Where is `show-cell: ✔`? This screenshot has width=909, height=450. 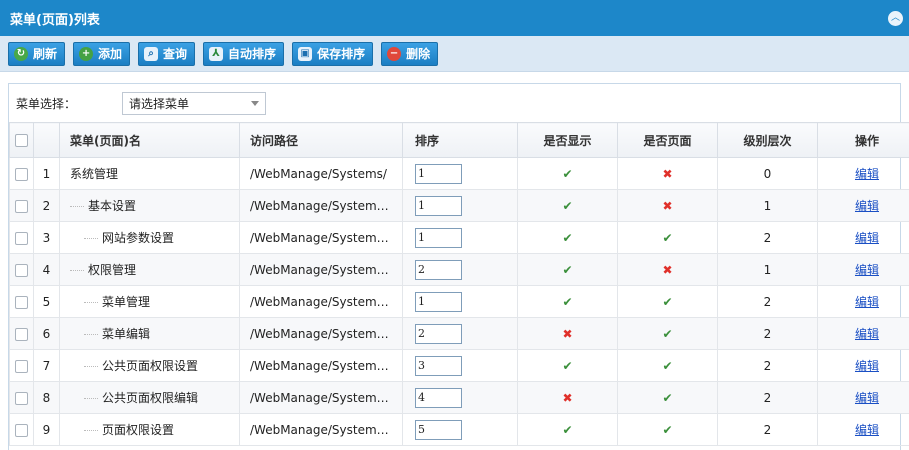
show-cell: ✔ is located at coordinates (567, 237).